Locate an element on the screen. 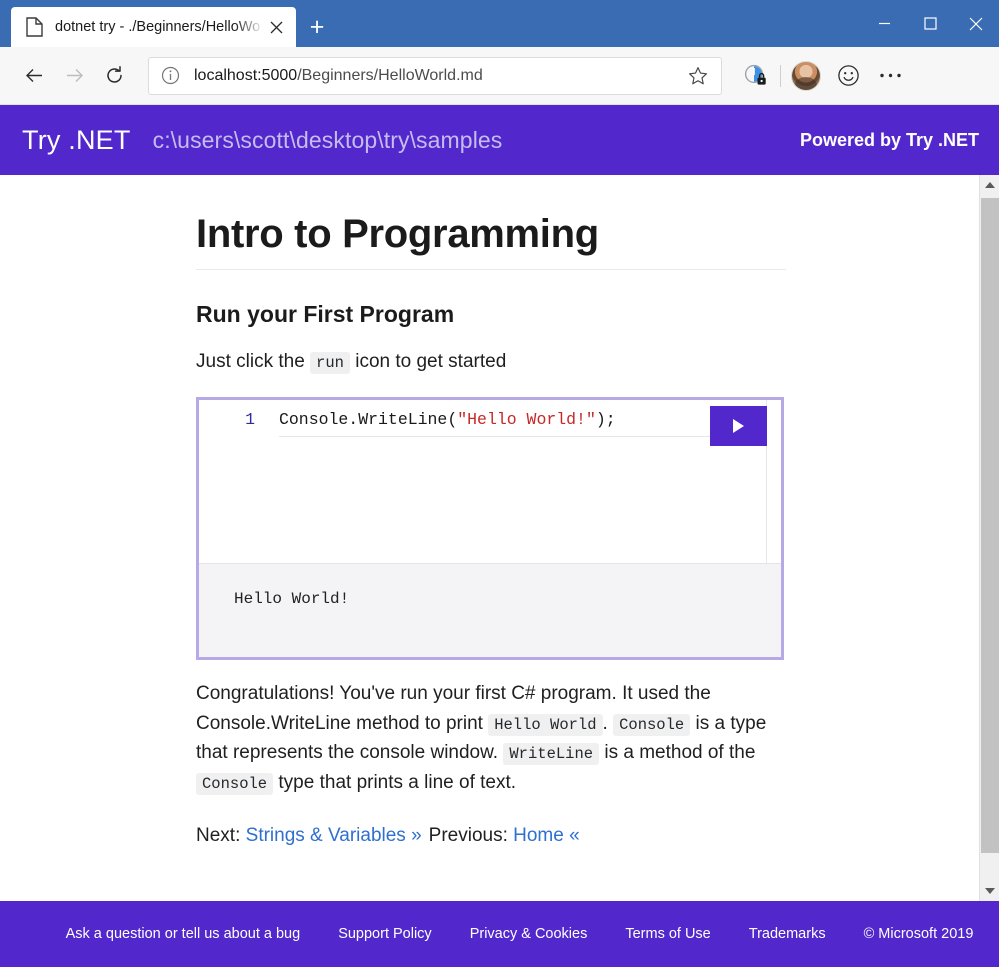 The height and width of the screenshot is (967, 999). maximize-icon is located at coordinates (930, 23).